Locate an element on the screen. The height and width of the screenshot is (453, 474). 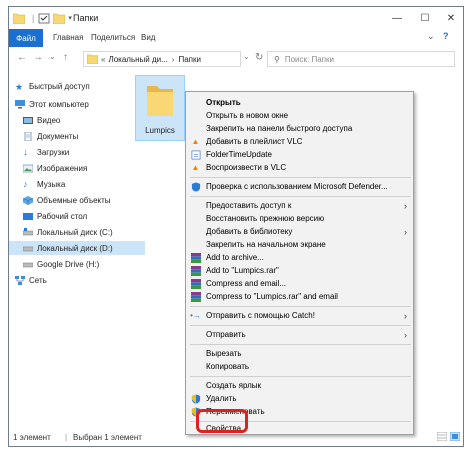
expand-ribbon-icon: ⌄ is located at coordinates (431, 36).